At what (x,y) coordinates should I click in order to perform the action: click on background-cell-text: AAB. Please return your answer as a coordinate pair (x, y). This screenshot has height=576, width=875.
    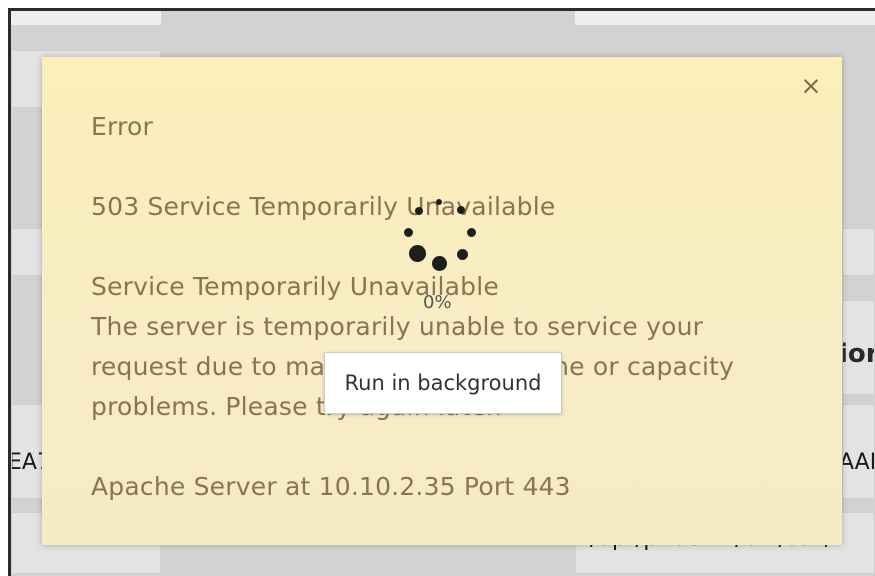
    Looking at the image, I should click on (858, 462).